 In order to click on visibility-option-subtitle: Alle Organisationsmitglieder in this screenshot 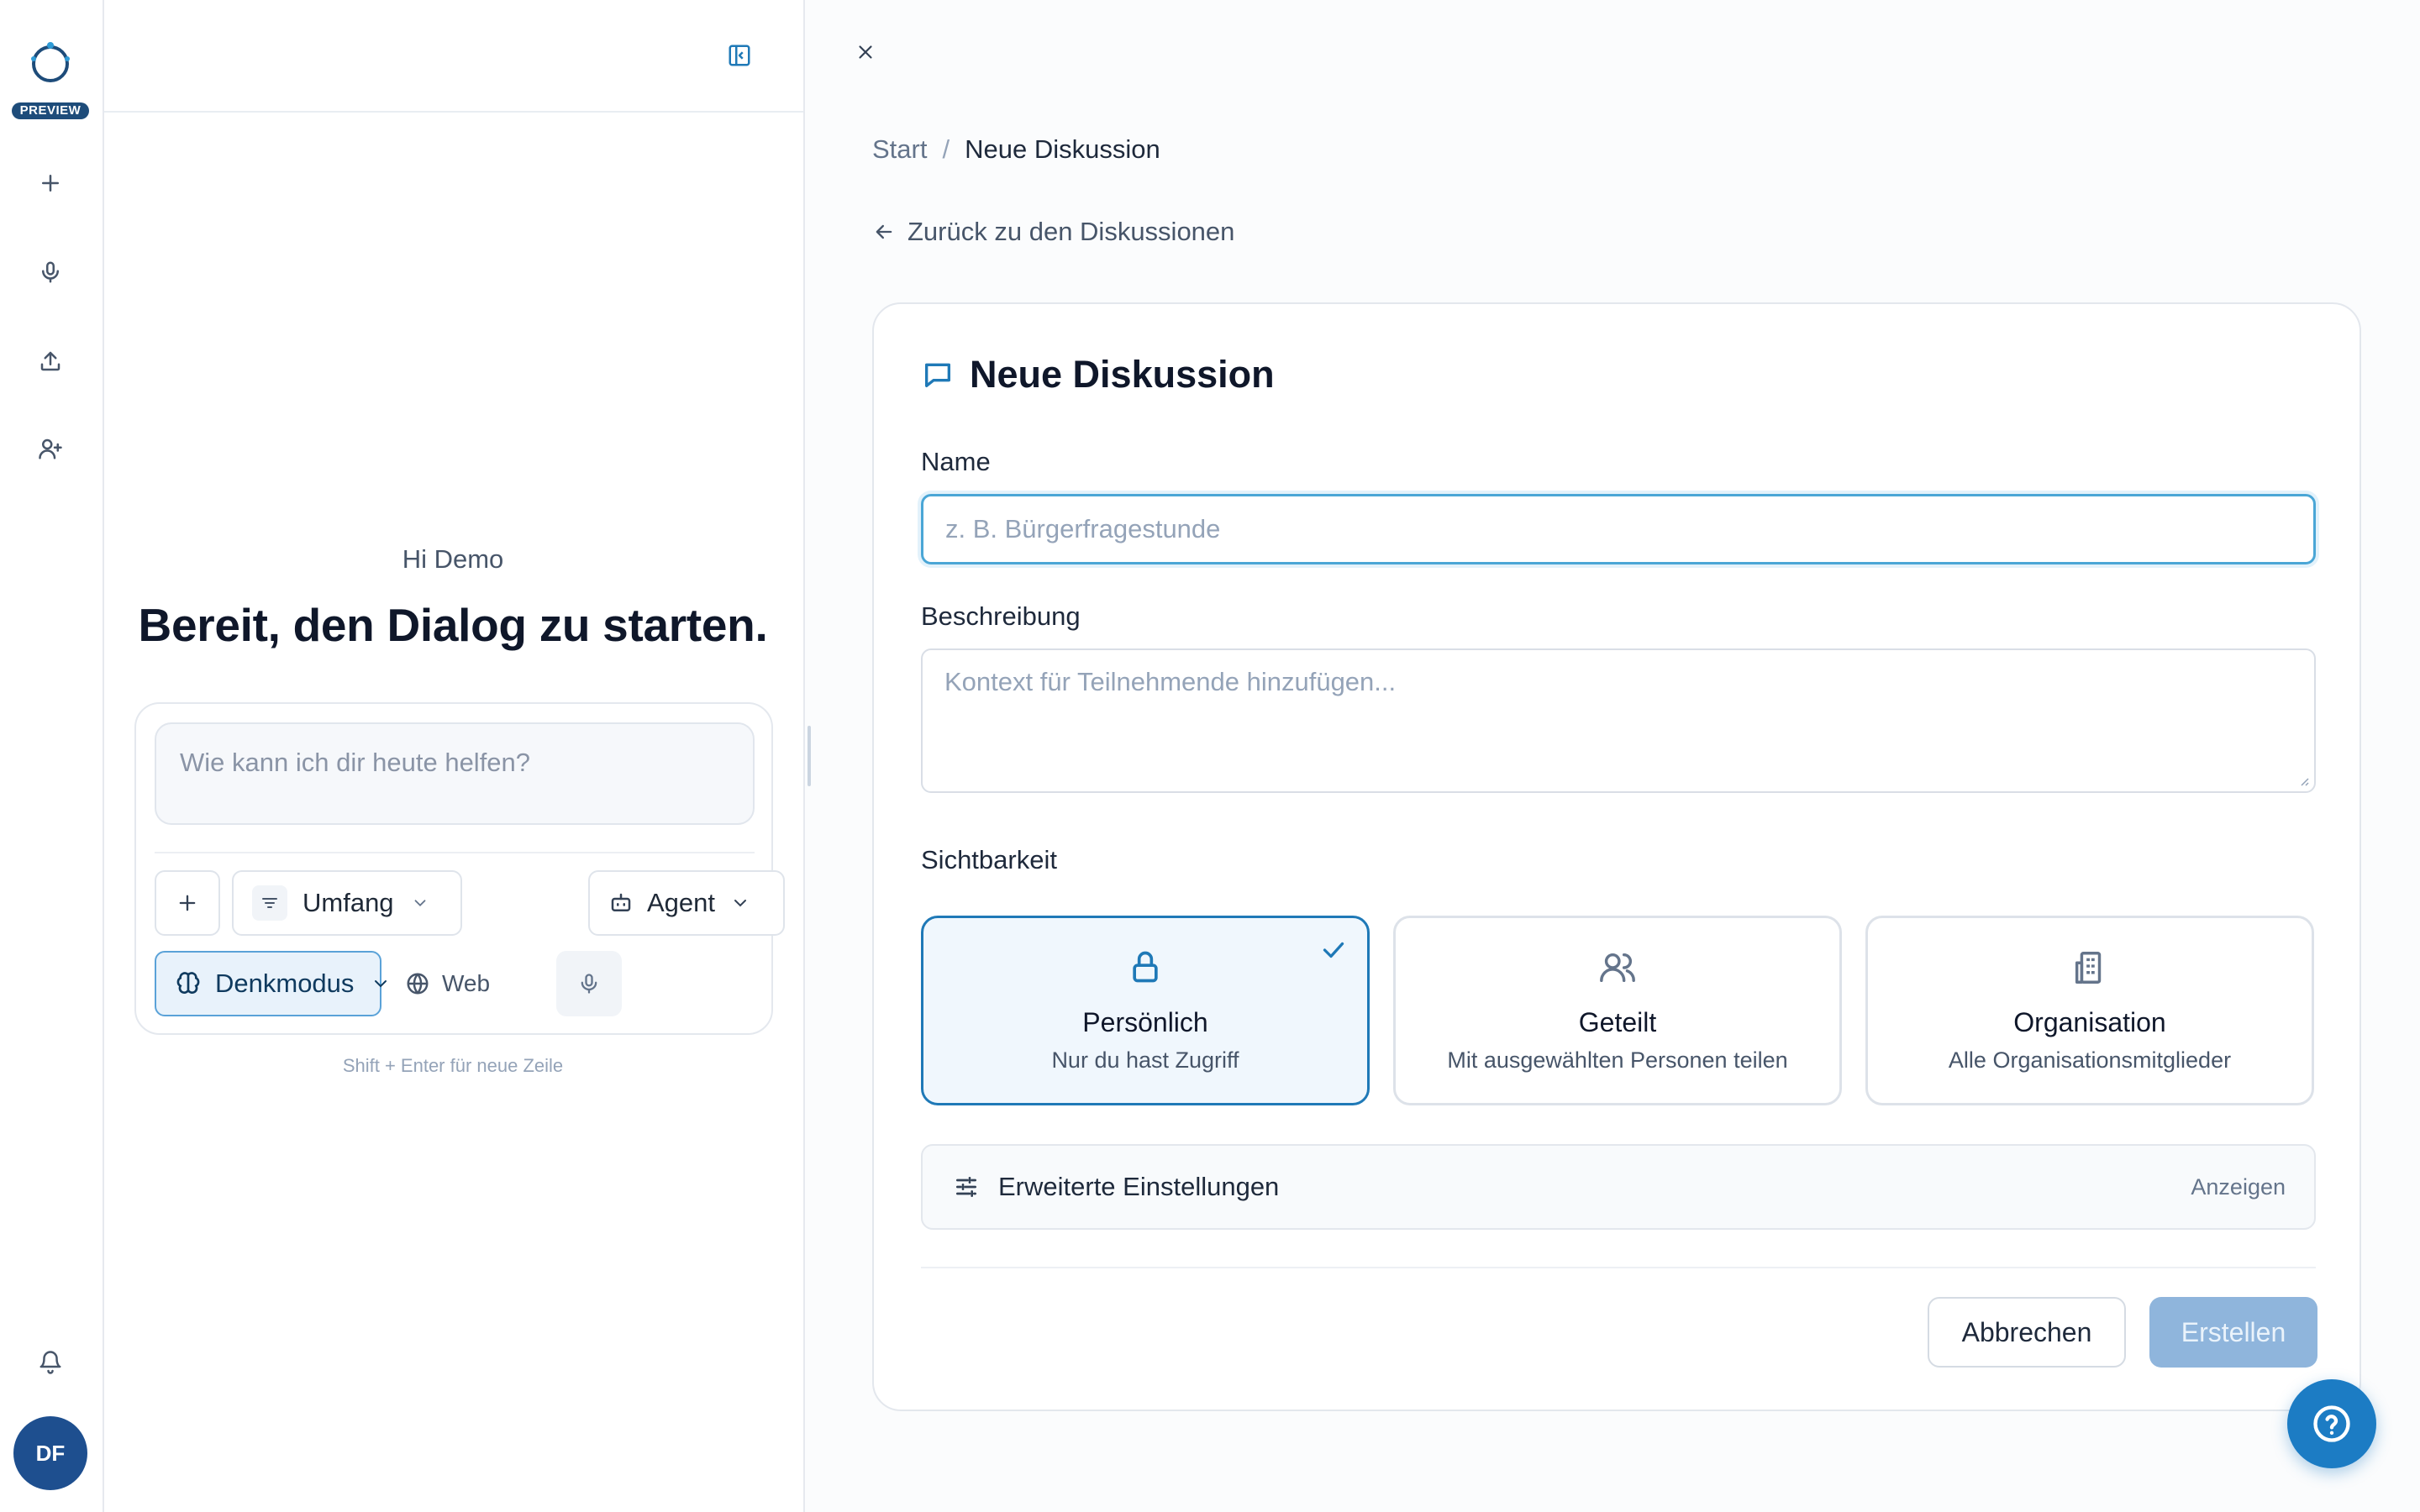, I will do `click(2090, 1060)`.